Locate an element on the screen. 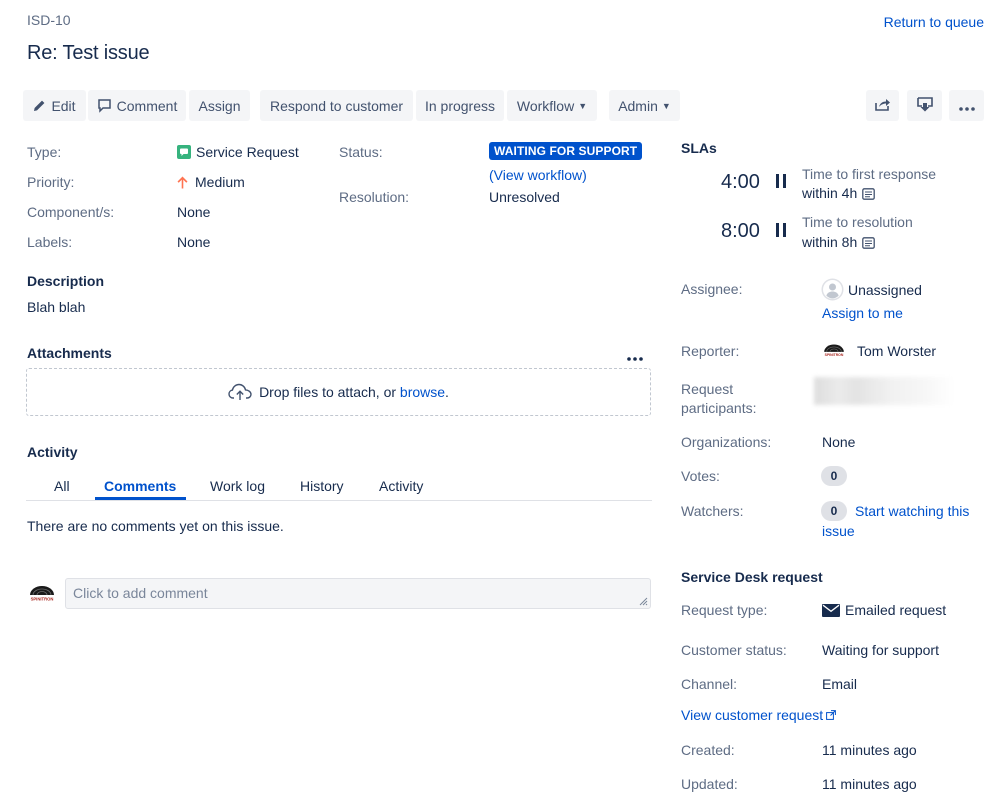 The image size is (999, 804). attachments-heading: Attachments is located at coordinates (69, 353).